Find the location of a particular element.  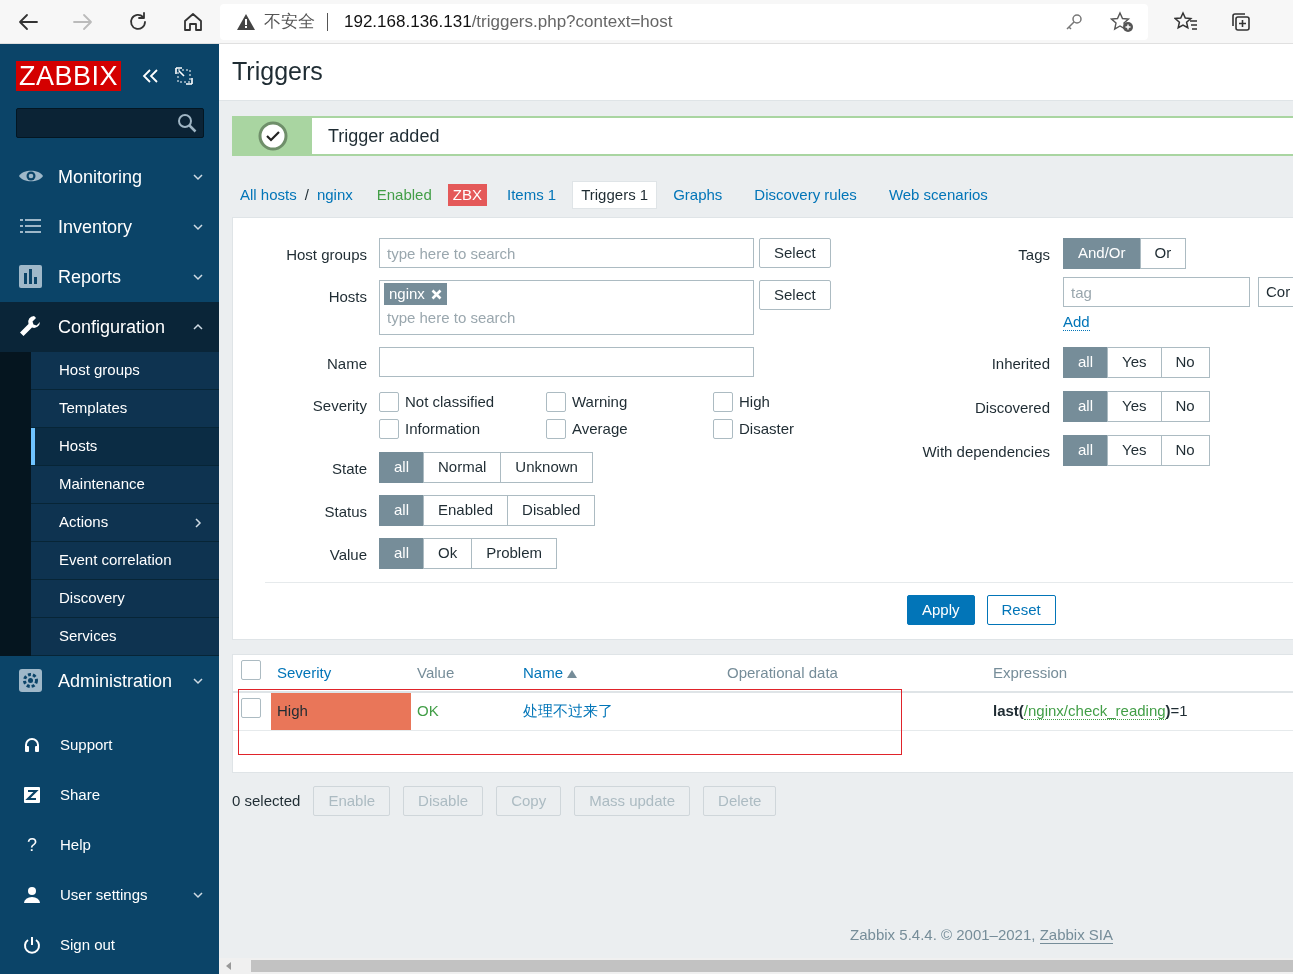

menu-item: Share is located at coordinates (109, 795).